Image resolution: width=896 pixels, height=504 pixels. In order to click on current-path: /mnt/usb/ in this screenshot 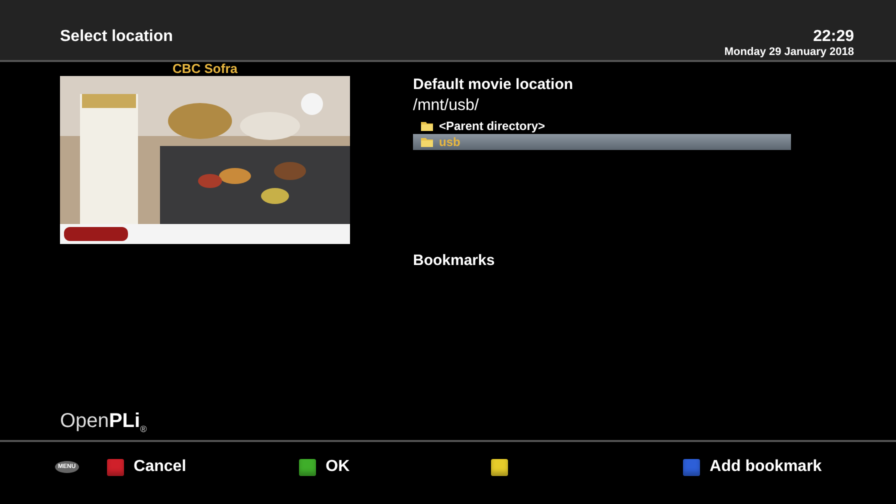, I will do `click(446, 106)`.